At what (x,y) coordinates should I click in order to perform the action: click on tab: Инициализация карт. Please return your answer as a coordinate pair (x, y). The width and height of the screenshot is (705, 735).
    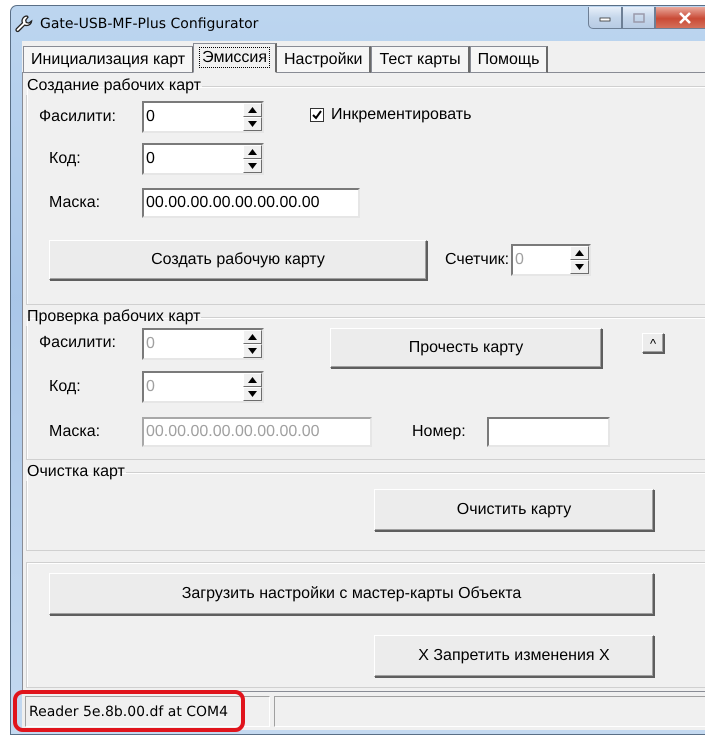
    Looking at the image, I should click on (108, 59).